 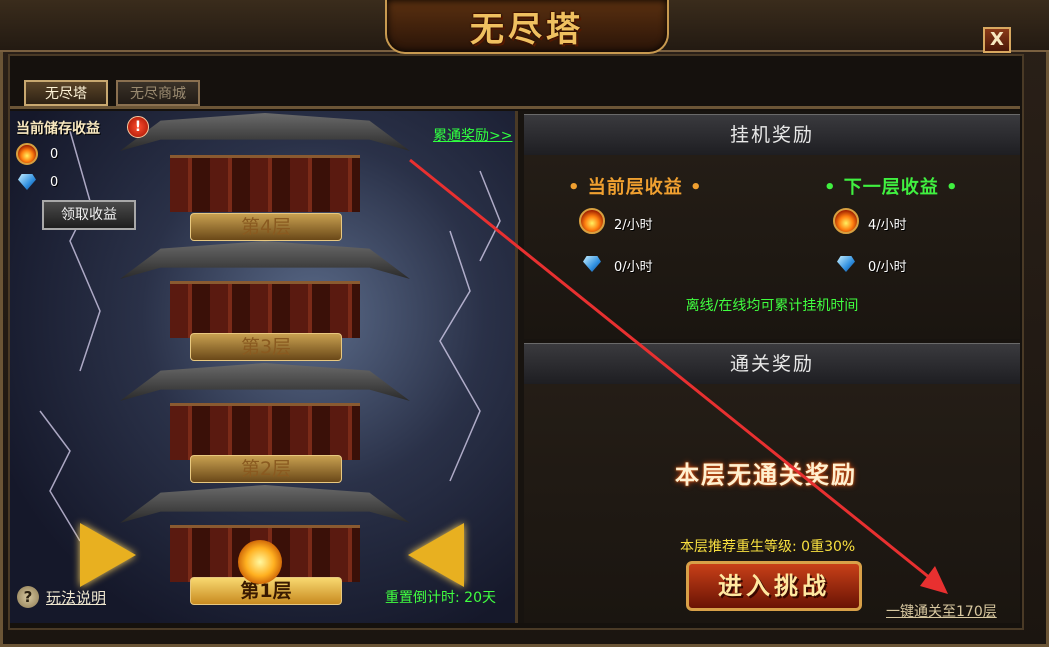 What do you see at coordinates (774, 586) in the screenshot?
I see `enter-challenge-button: 进入挑战` at bounding box center [774, 586].